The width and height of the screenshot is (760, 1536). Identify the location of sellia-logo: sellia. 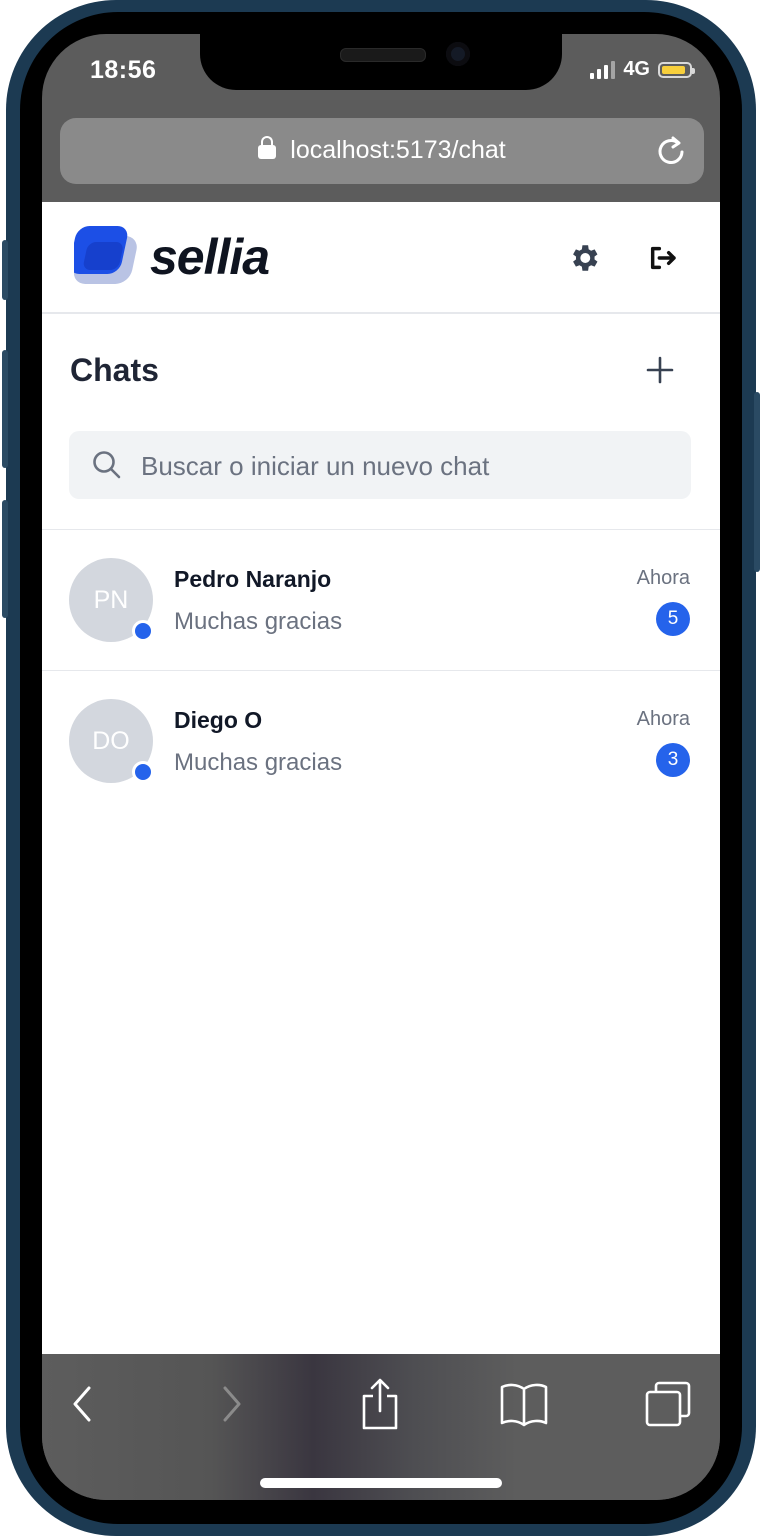
(172, 257).